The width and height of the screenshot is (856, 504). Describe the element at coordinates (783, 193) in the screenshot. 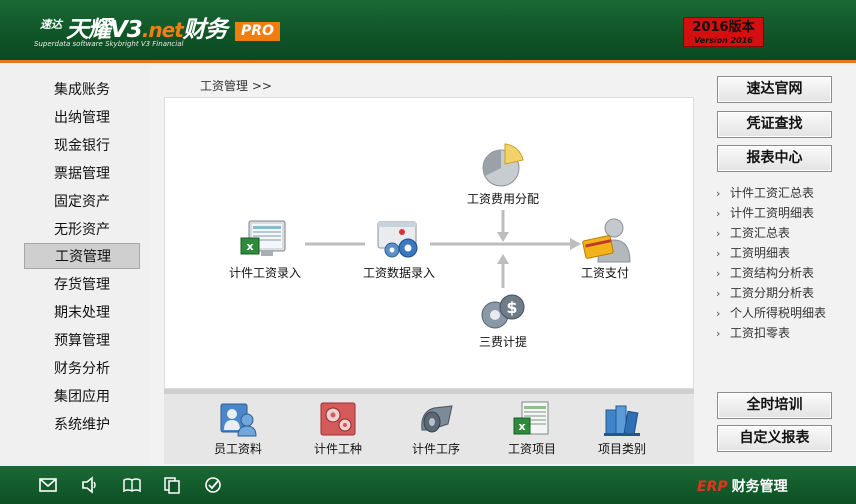

I see `report-link-piece-wage-summary: › 计件工资汇总表` at that location.